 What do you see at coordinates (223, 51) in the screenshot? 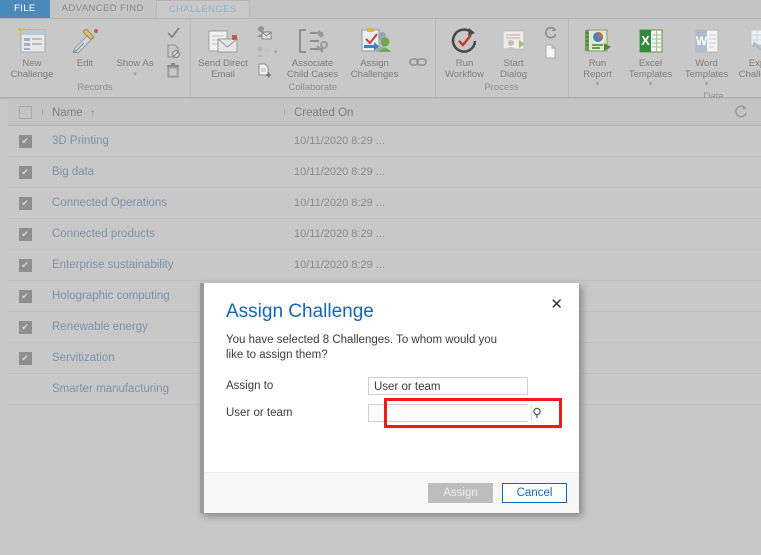
I see `send-direct-email-button: Send Direct Email` at bounding box center [223, 51].